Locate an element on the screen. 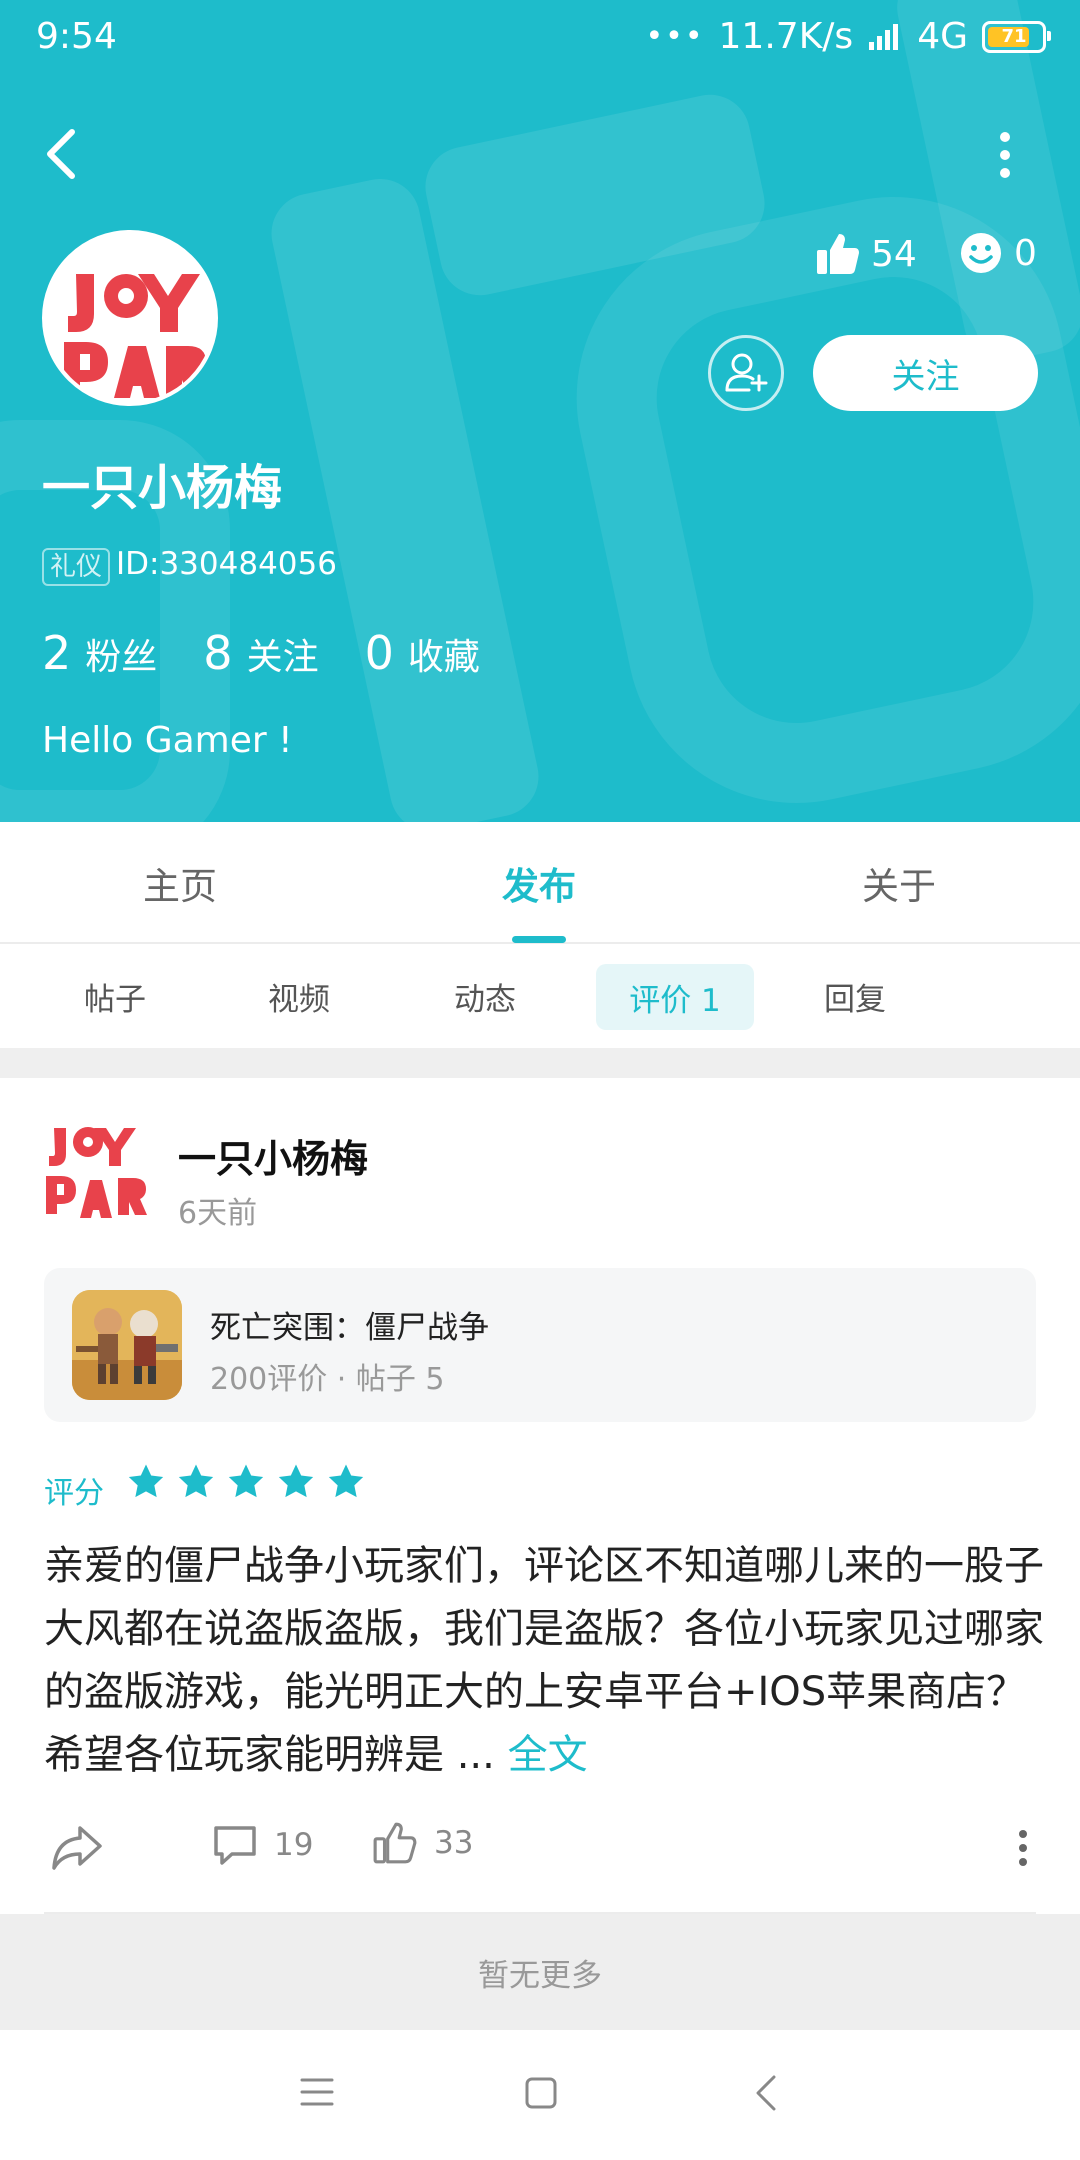 The height and width of the screenshot is (2160, 1080). add-user-icon is located at coordinates (746, 372).